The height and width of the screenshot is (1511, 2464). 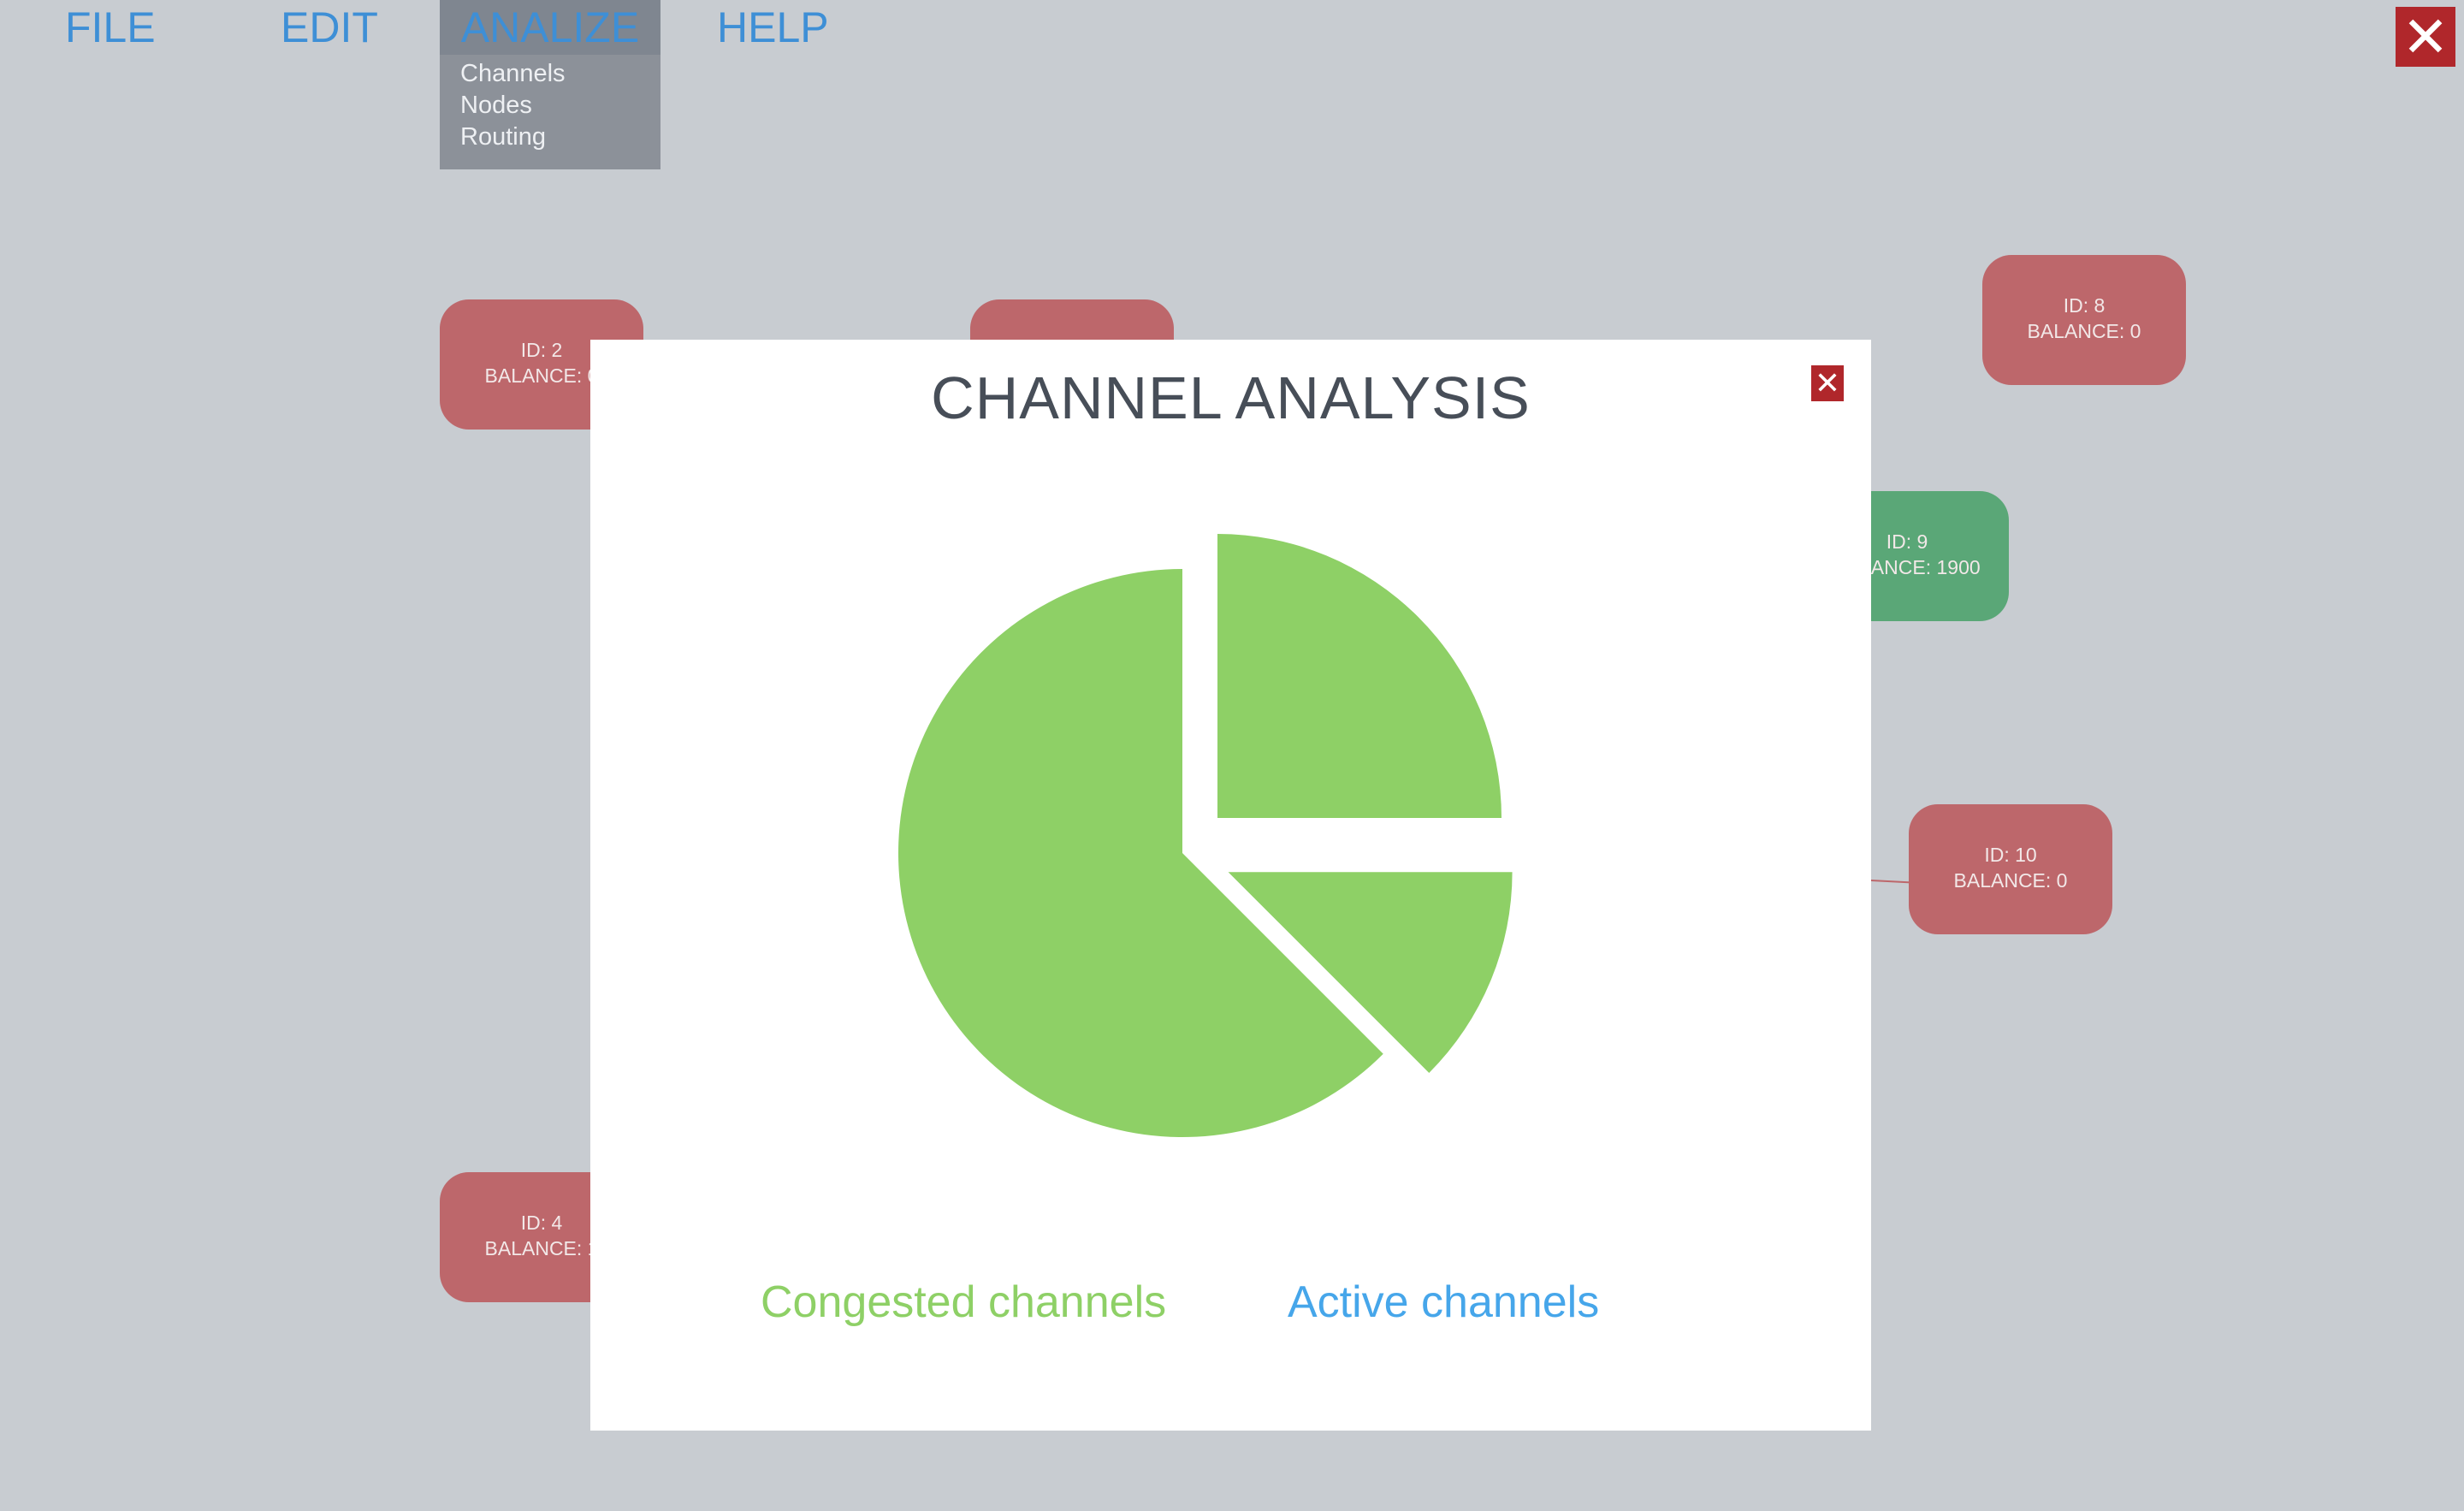 What do you see at coordinates (2010, 855) in the screenshot?
I see `node-id-label: ID: 10` at bounding box center [2010, 855].